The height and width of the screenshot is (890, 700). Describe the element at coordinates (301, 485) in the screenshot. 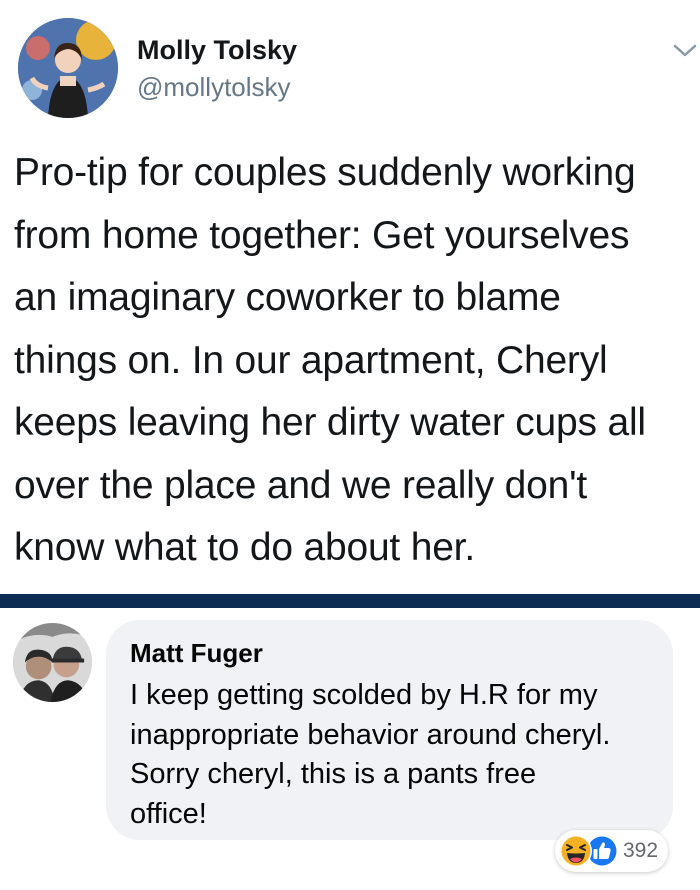

I see `tweet-text-line: over the place and we really don't` at that location.